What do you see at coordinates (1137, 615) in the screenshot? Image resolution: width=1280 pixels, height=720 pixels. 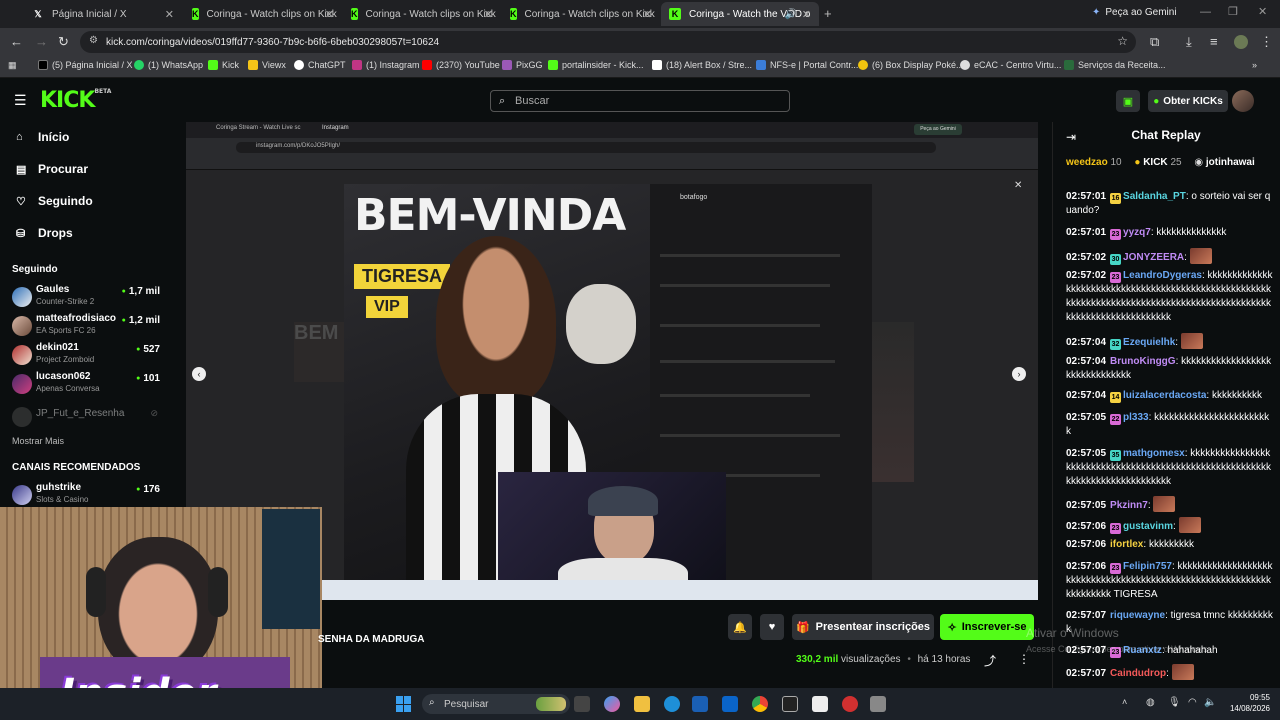 I see `message-username: riquewayne` at bounding box center [1137, 615].